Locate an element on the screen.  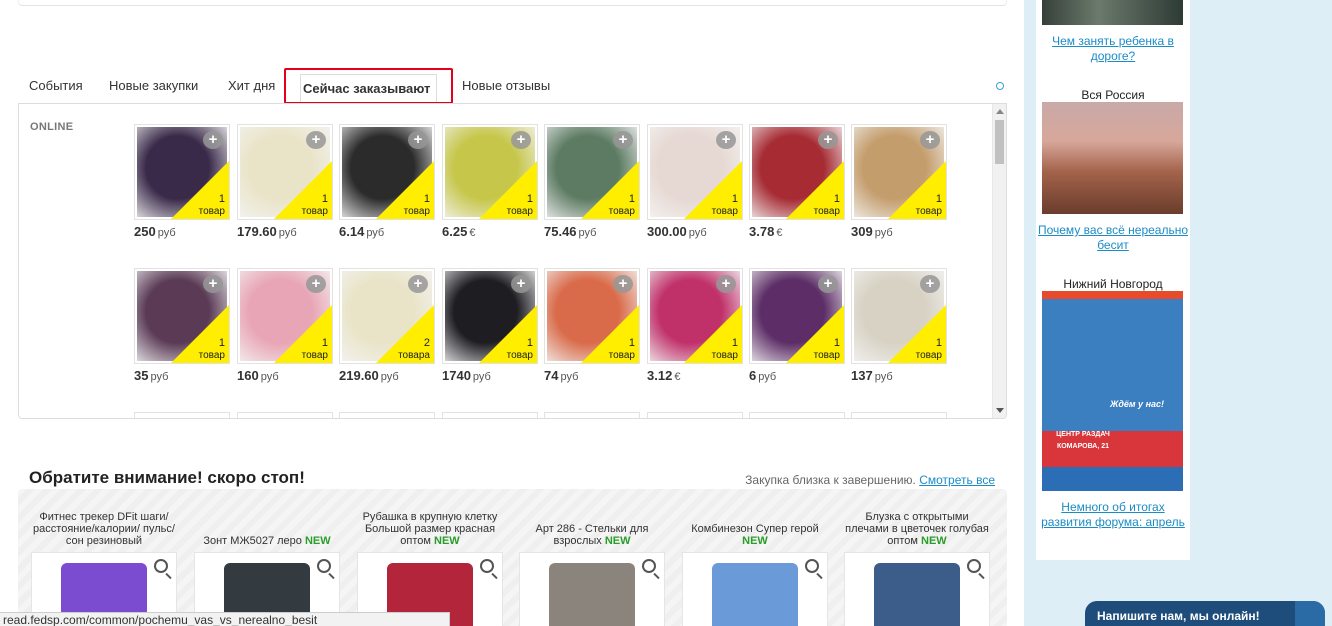
tab-new-purchases: Новые закупки is located at coordinates (153, 86).